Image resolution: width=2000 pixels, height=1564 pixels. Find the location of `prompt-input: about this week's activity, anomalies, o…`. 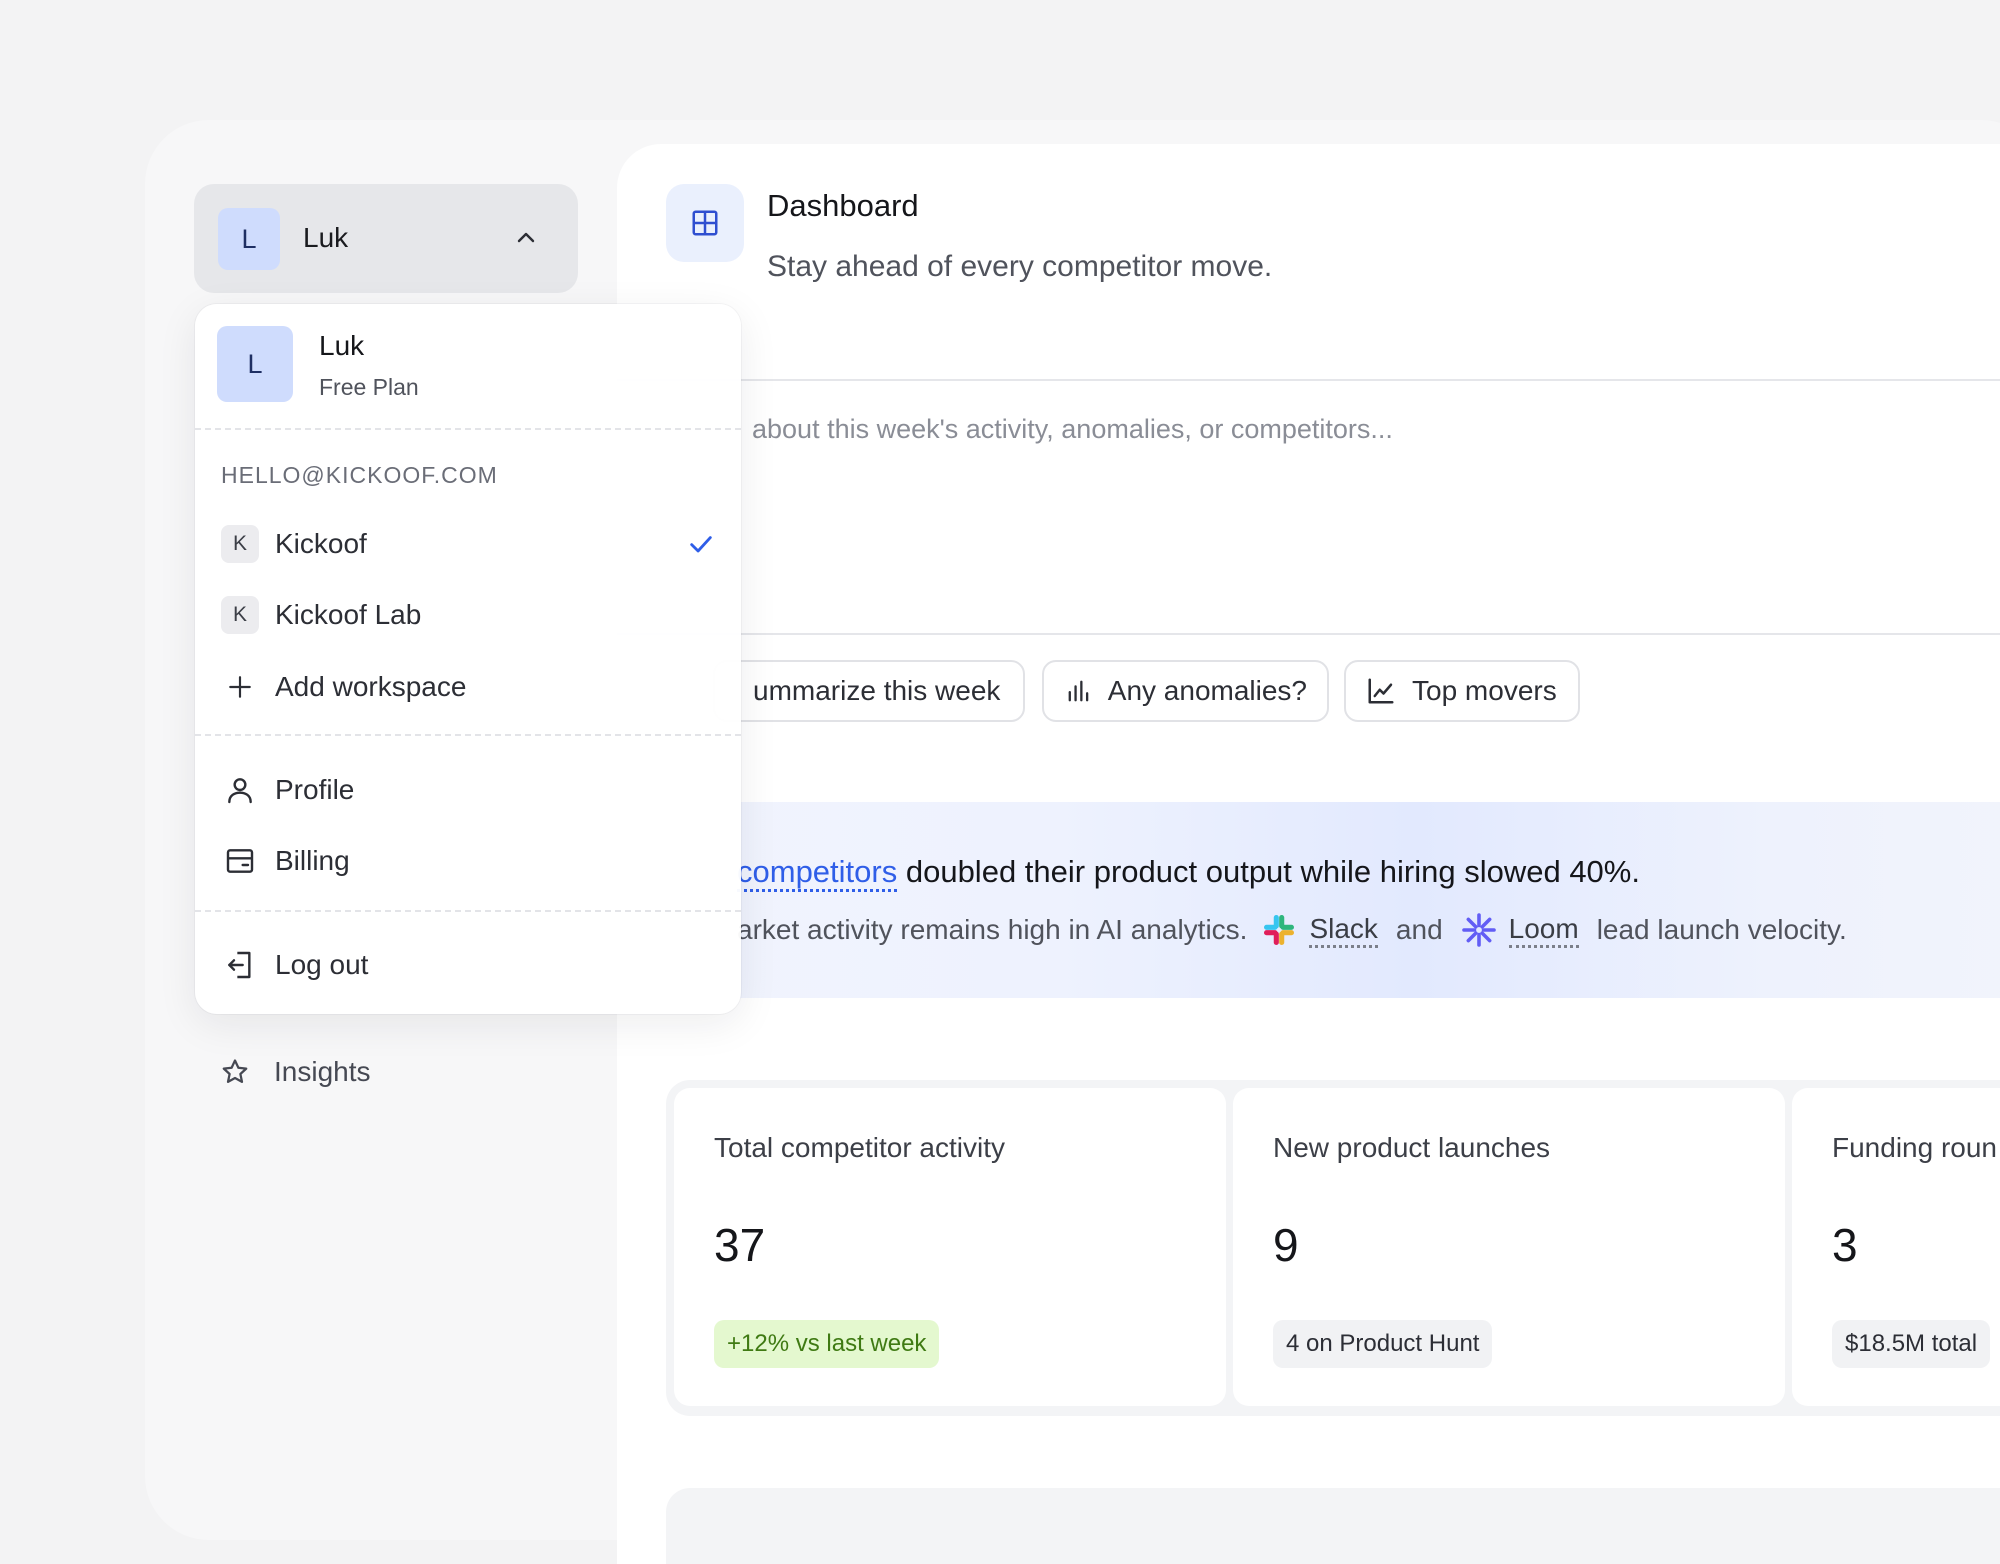

prompt-input: about this week's activity, anomalies, o… is located at coordinates (1072, 429).